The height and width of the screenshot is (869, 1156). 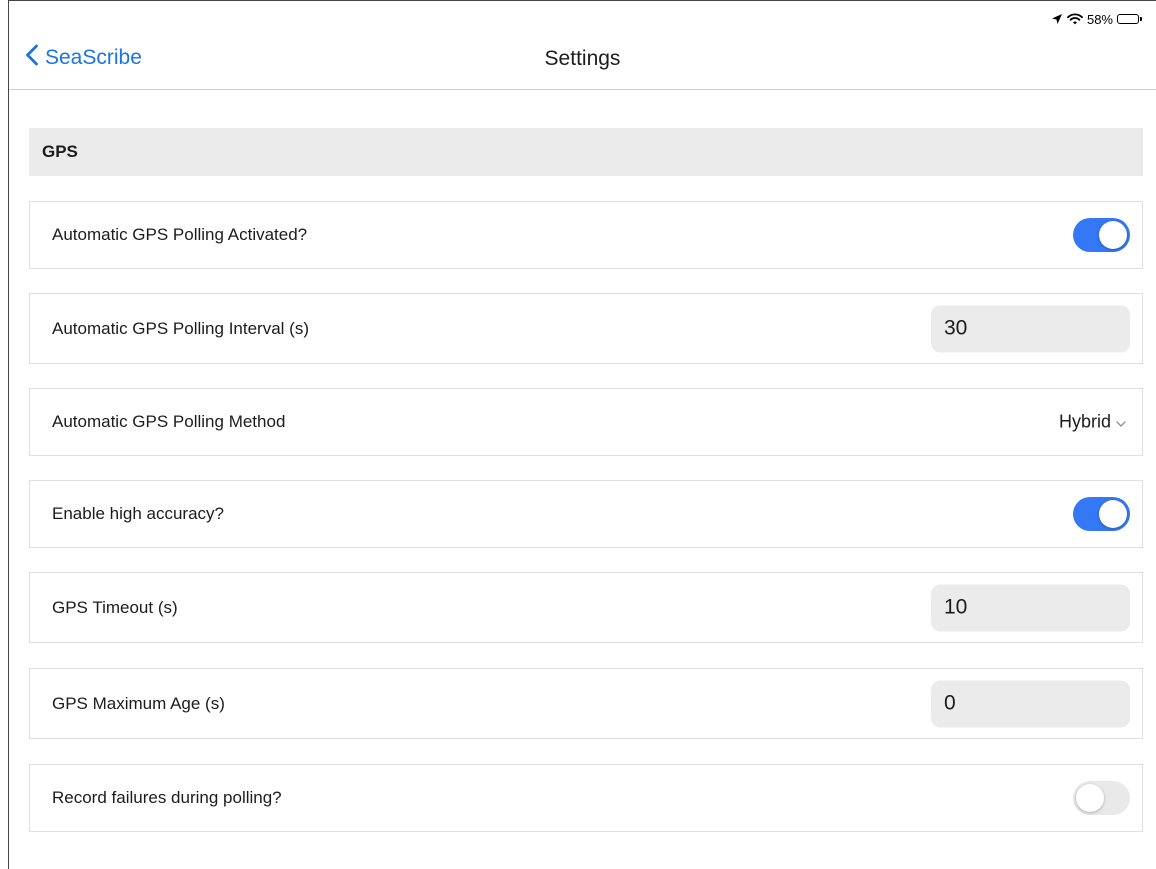 I want to click on chevron-down-icon, so click(x=1121, y=422).